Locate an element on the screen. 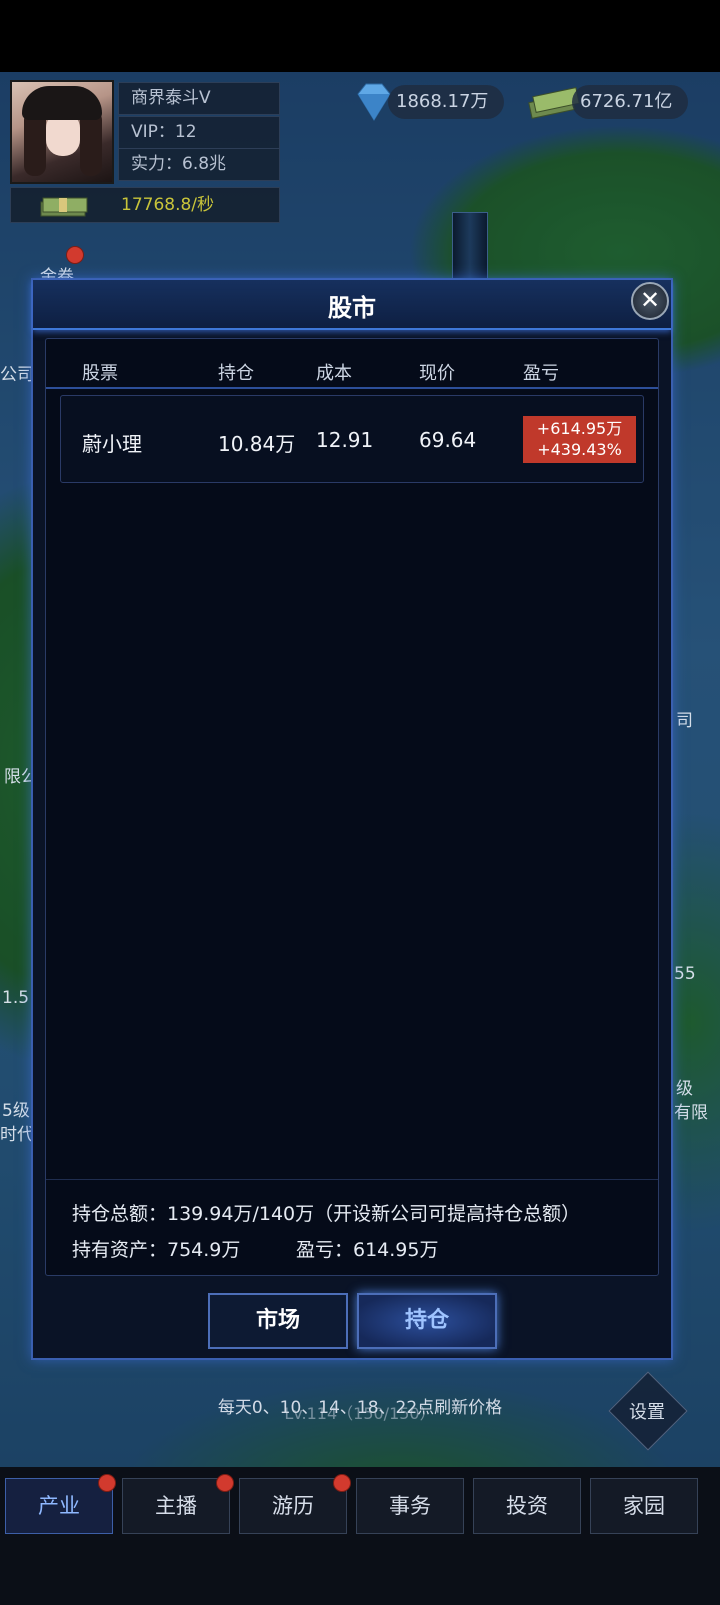  stock-cost: 12.91 is located at coordinates (345, 440).